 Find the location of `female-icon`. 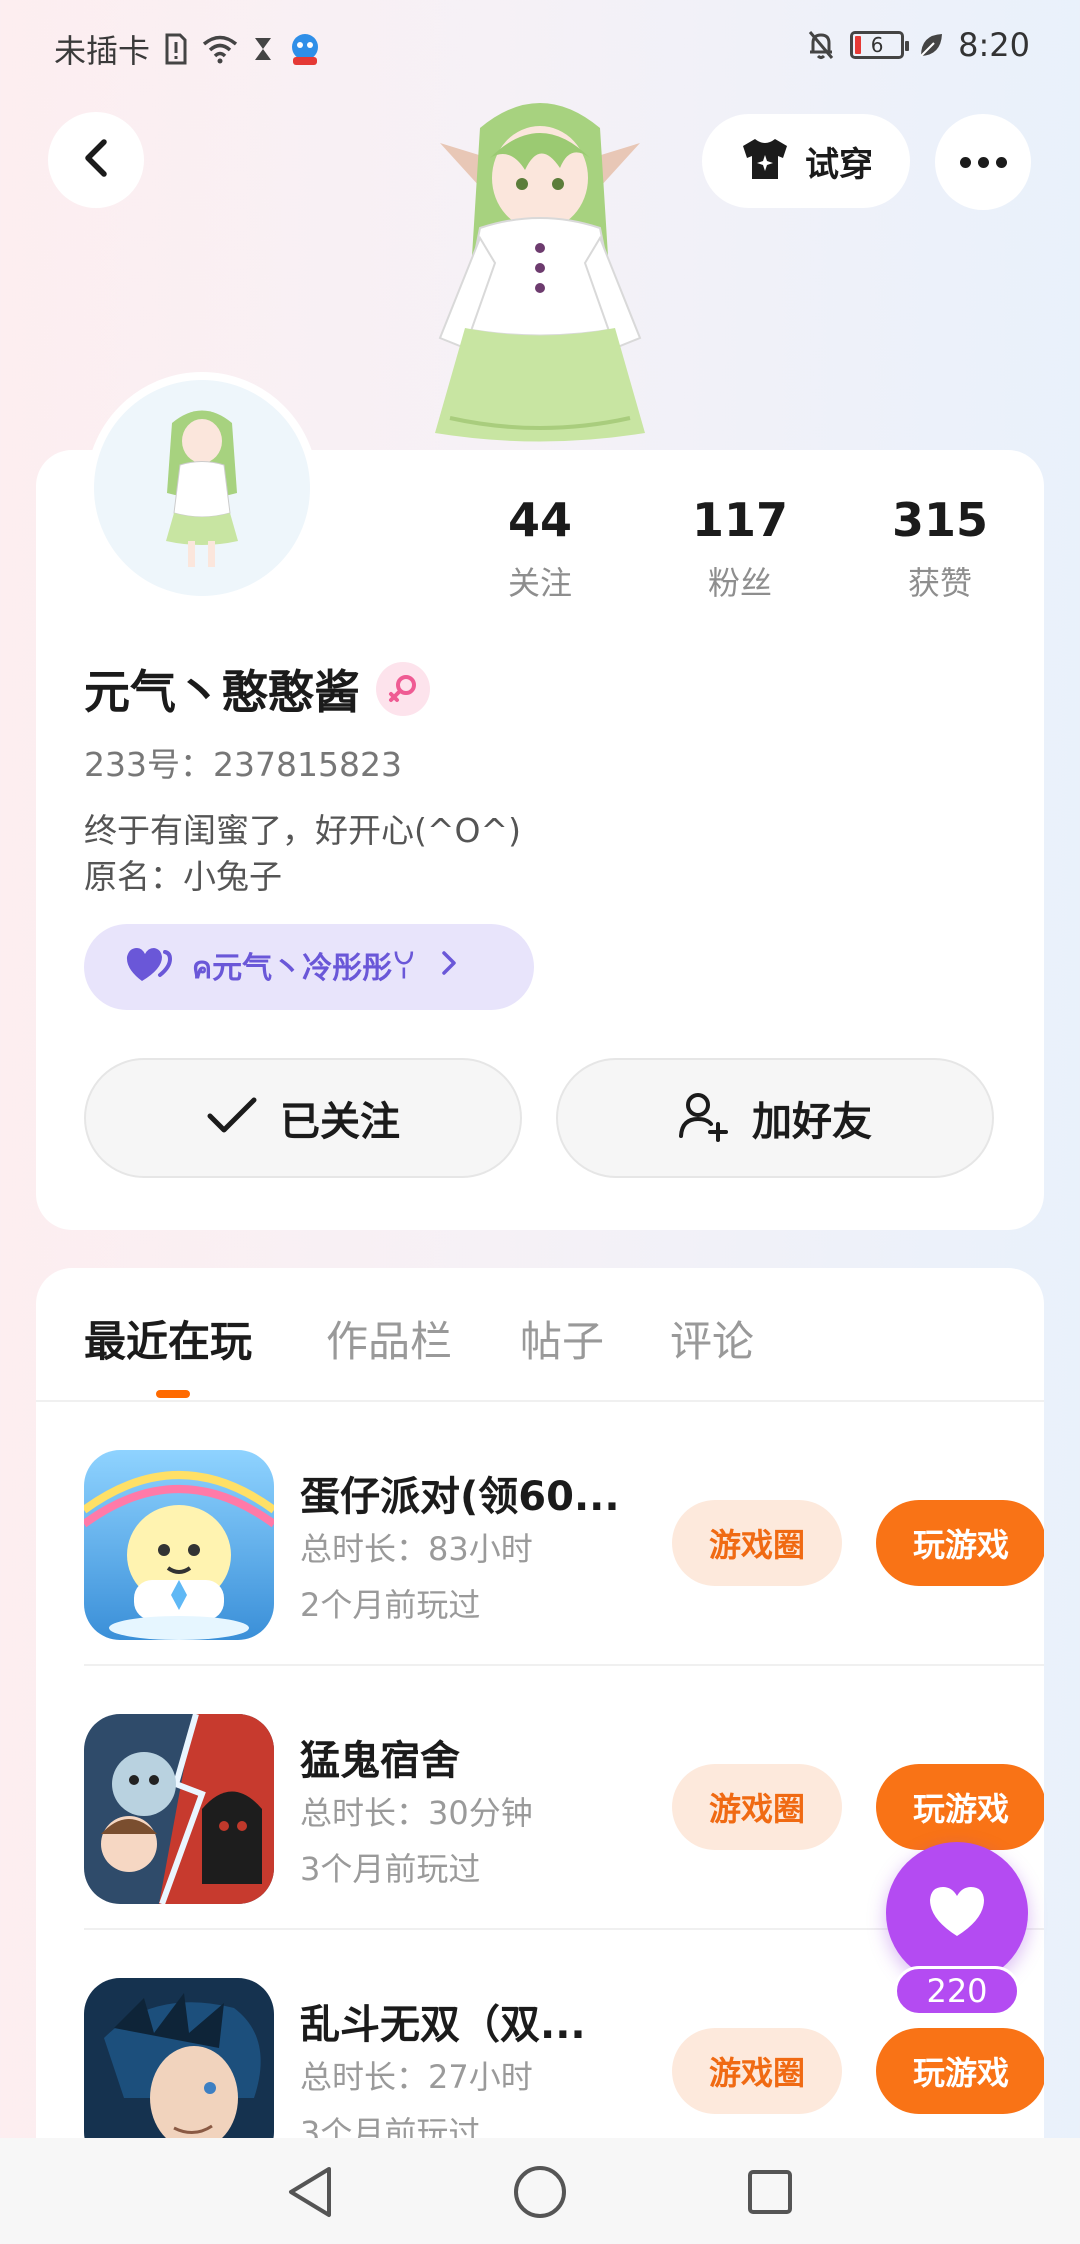

female-icon is located at coordinates (403, 689).